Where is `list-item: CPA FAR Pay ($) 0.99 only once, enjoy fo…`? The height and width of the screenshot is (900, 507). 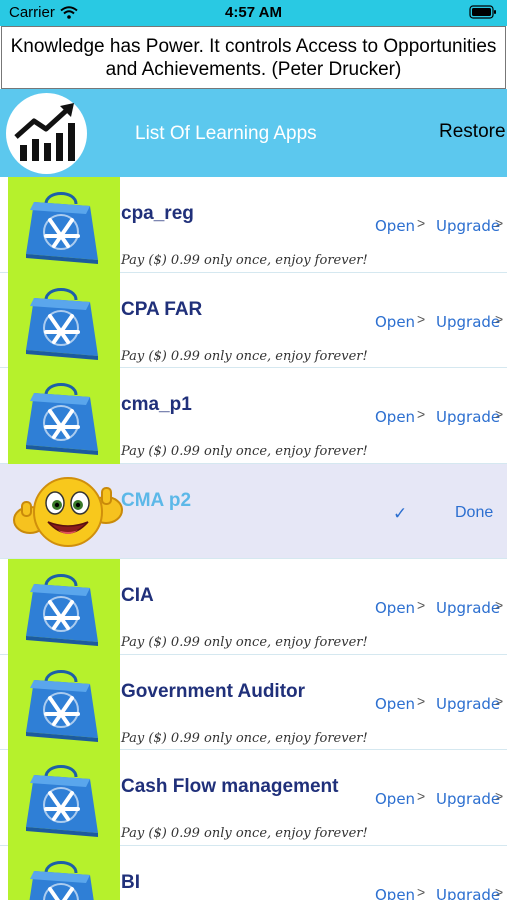
list-item: CPA FAR Pay ($) 0.99 only once, enjoy fo… is located at coordinates (253, 320).